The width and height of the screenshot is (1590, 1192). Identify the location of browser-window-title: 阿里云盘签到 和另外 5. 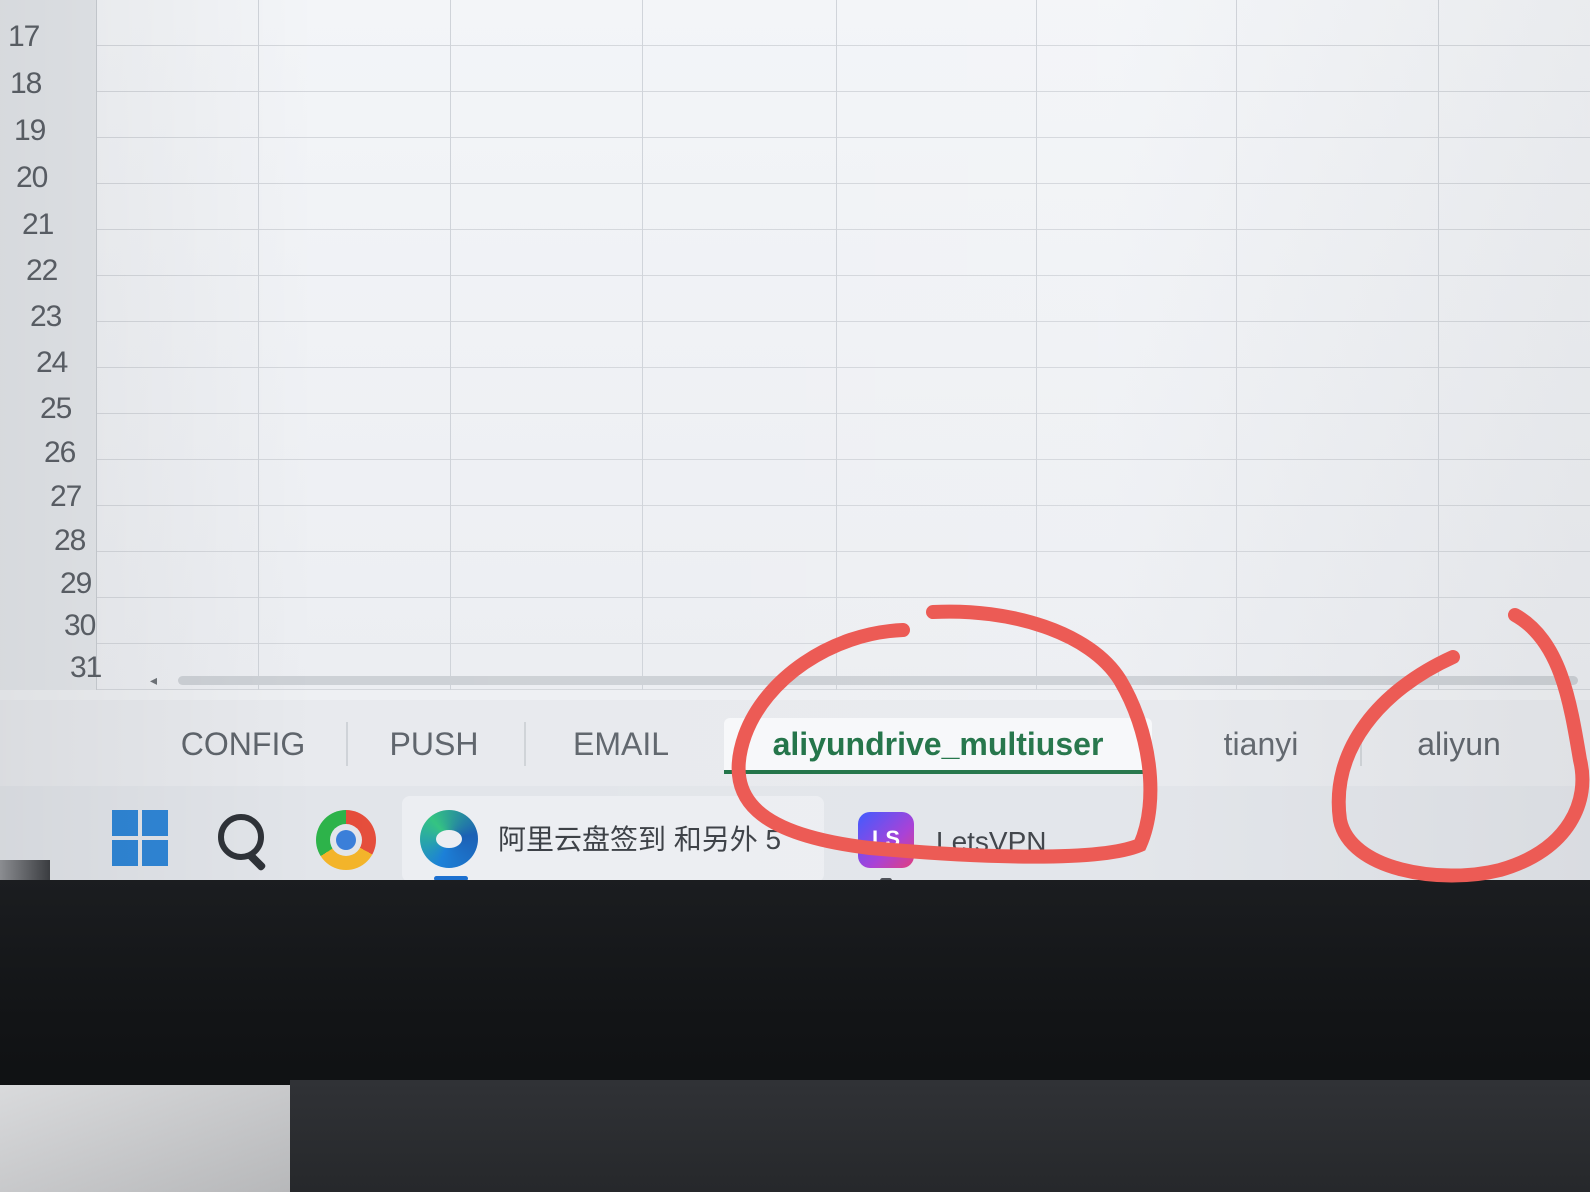
(640, 839).